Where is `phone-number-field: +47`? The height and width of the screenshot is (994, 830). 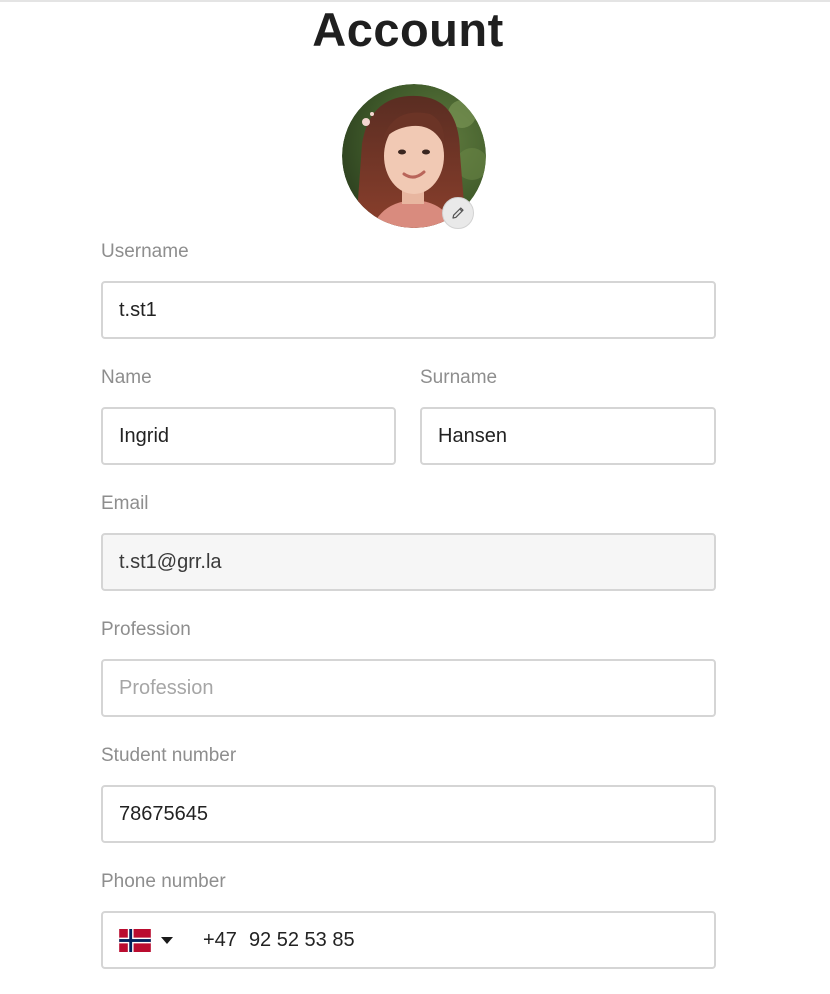
phone-number-field: +47 is located at coordinates (408, 940).